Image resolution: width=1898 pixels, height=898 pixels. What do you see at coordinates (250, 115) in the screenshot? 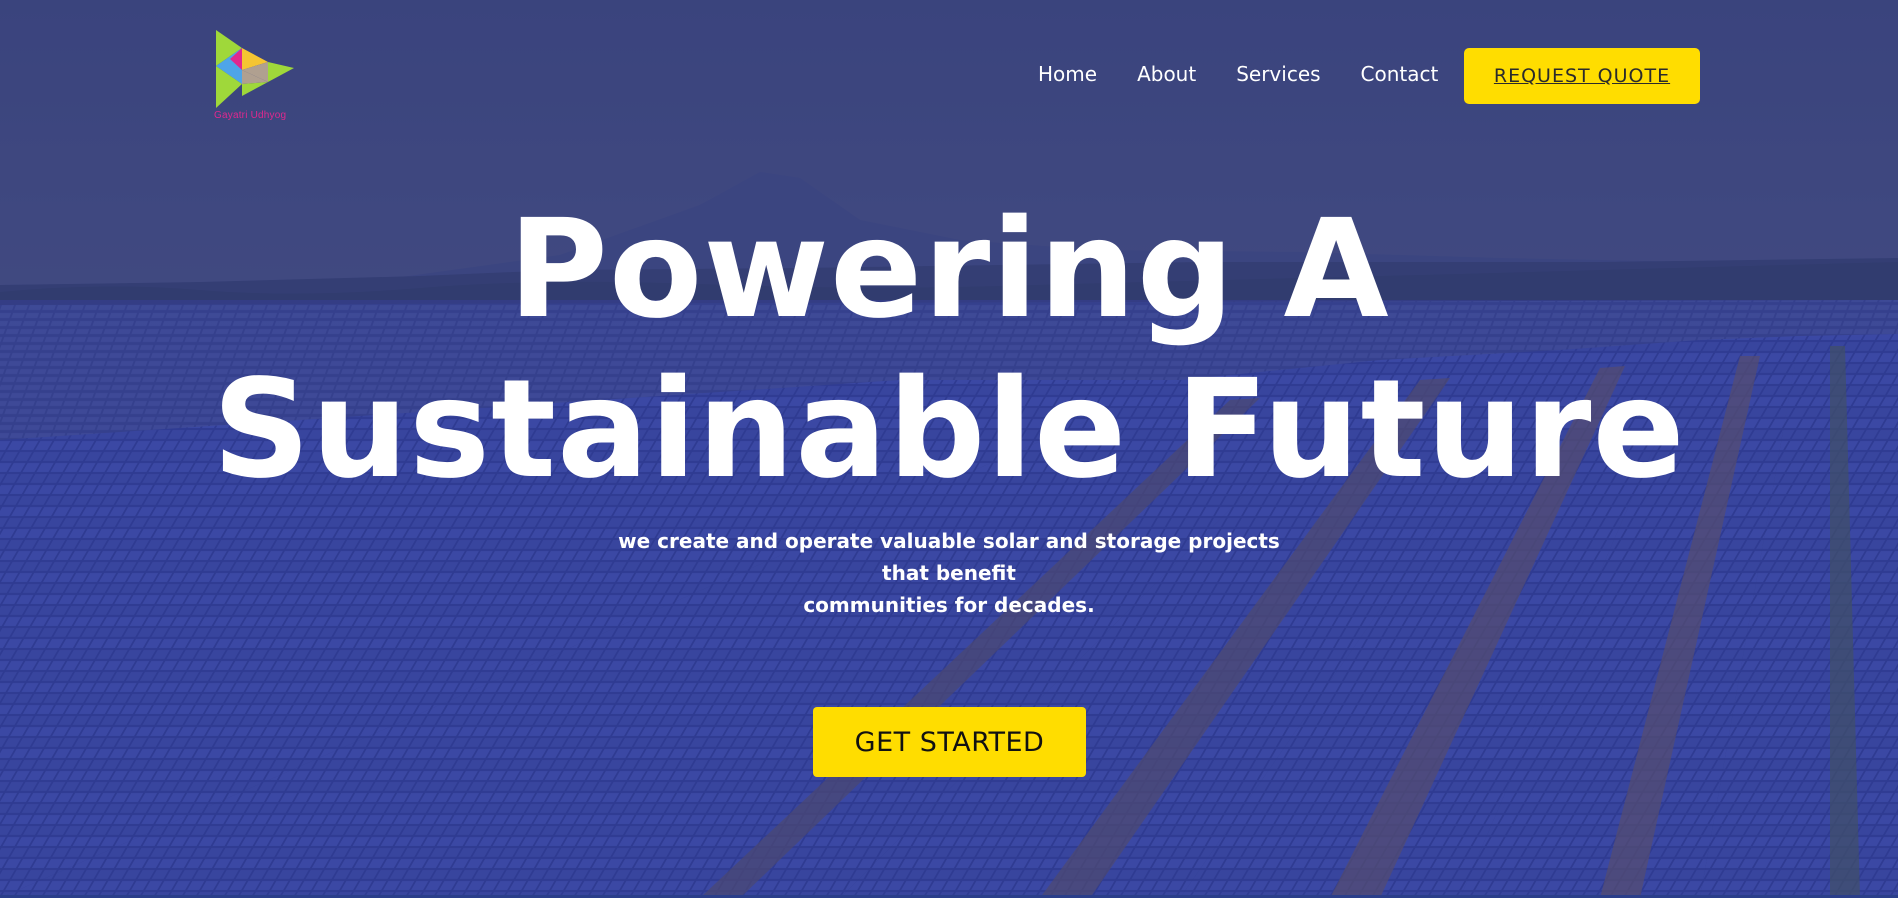
I see `logo-wordmark: Gayatri Udhyog` at bounding box center [250, 115].